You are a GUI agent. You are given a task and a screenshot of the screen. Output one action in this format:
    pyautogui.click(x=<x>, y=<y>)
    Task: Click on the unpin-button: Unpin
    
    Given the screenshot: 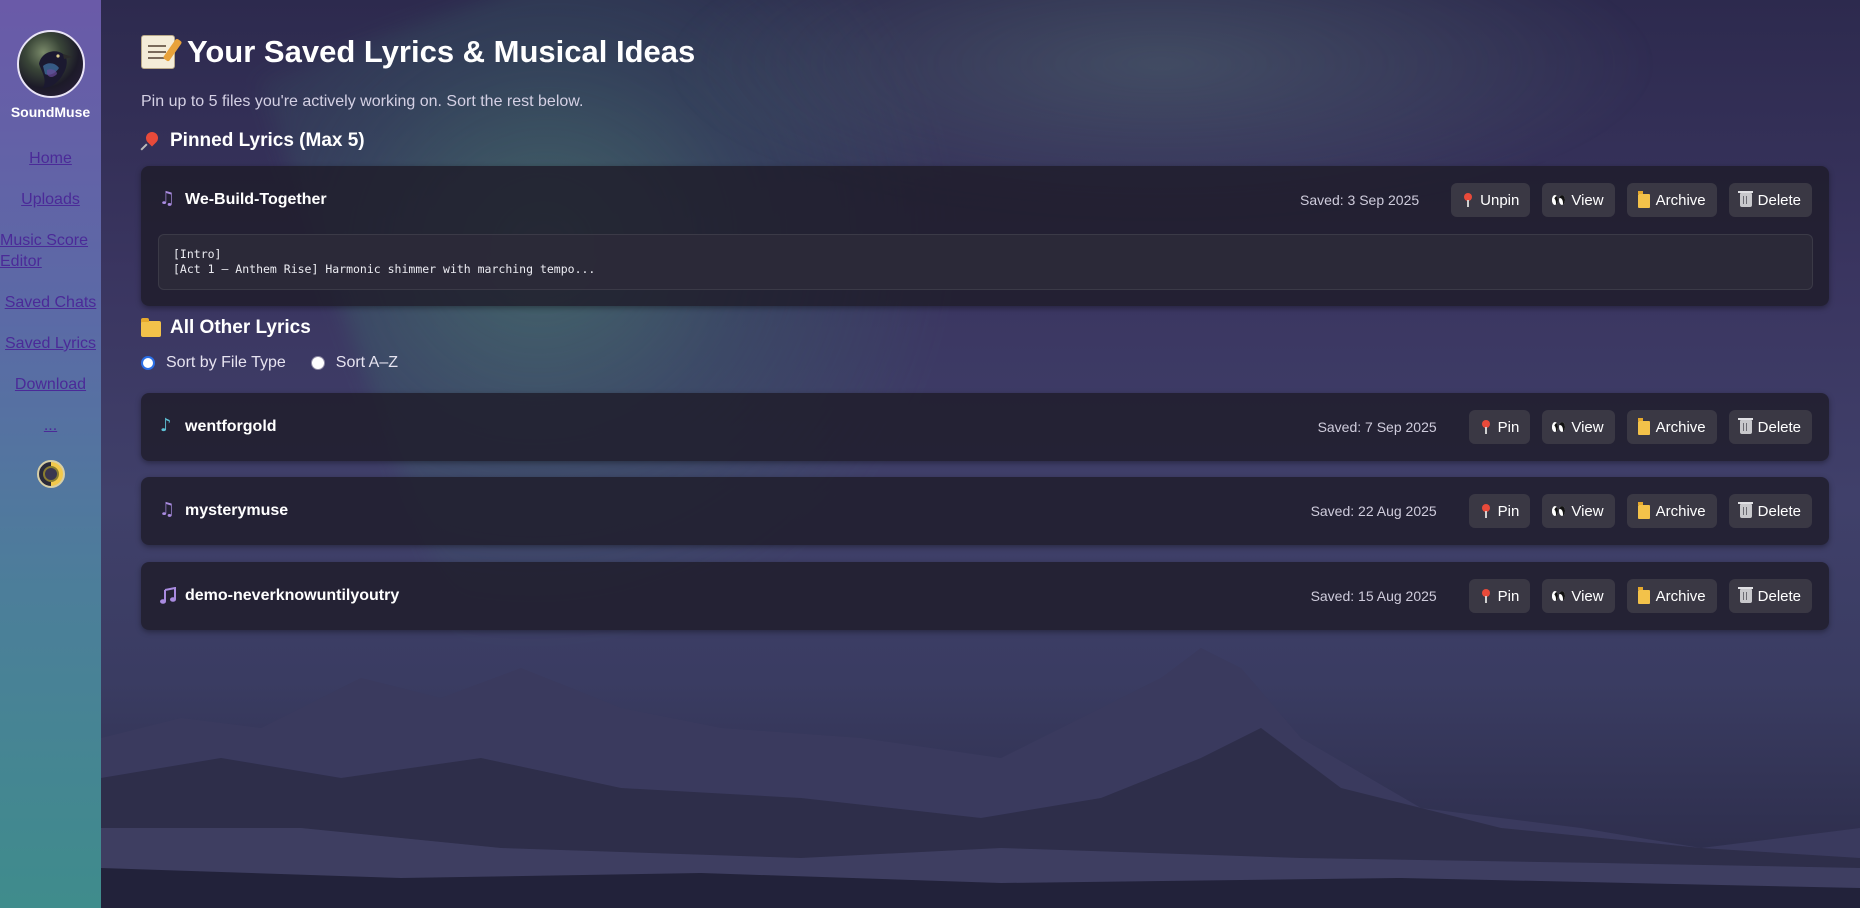 What is the action you would take?
    pyautogui.click(x=1491, y=200)
    